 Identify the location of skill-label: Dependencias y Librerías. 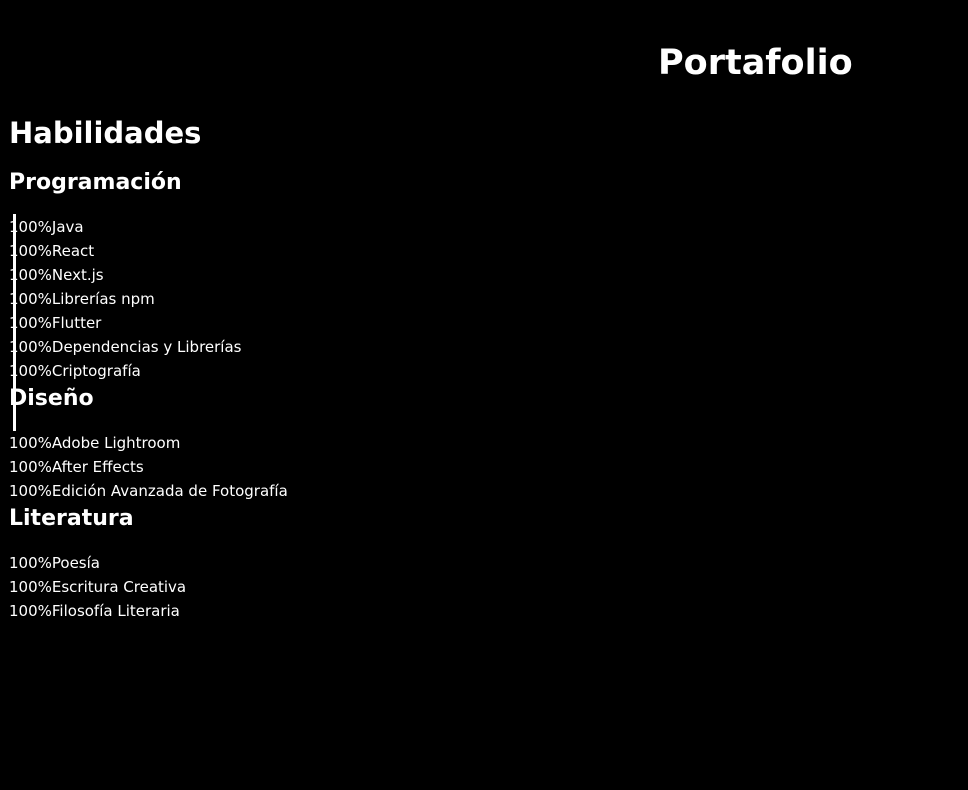
(146, 347).